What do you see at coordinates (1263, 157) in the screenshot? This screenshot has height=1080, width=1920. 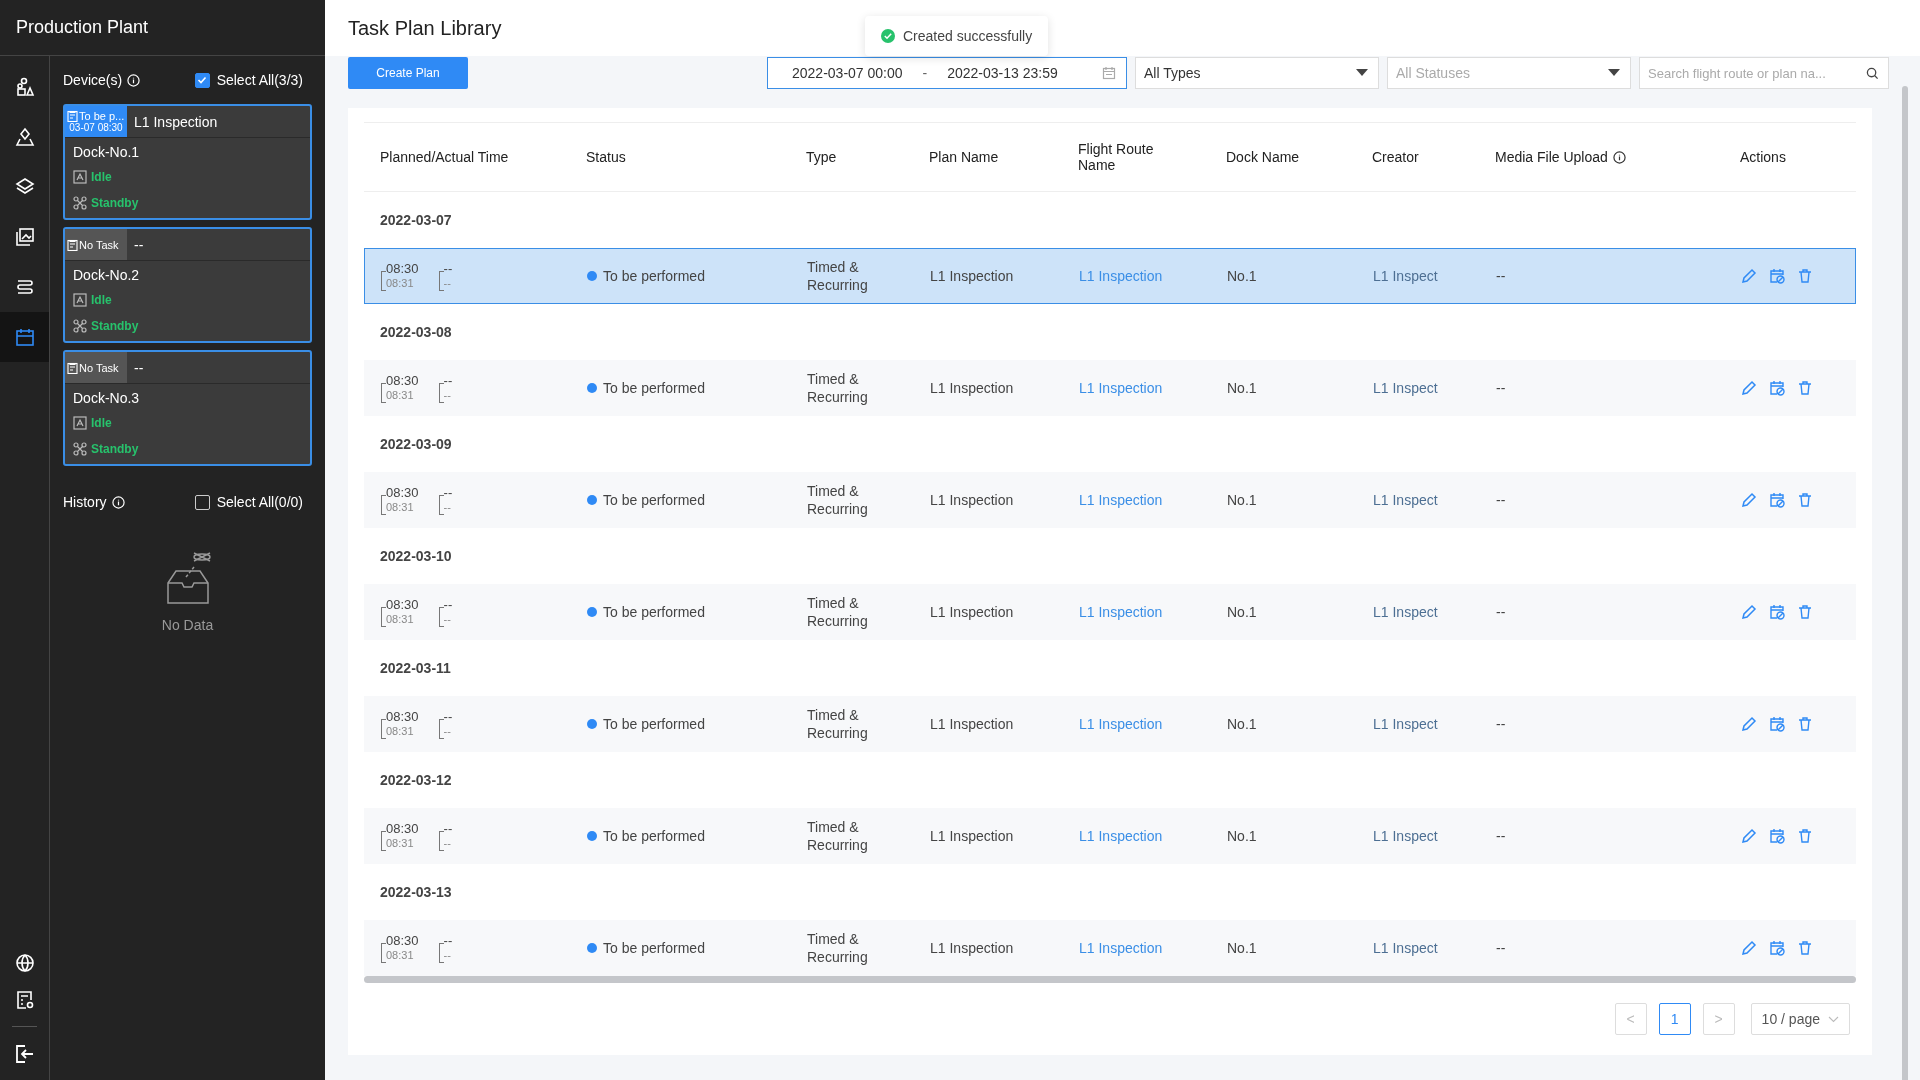 I see `column-header: Dock Name` at bounding box center [1263, 157].